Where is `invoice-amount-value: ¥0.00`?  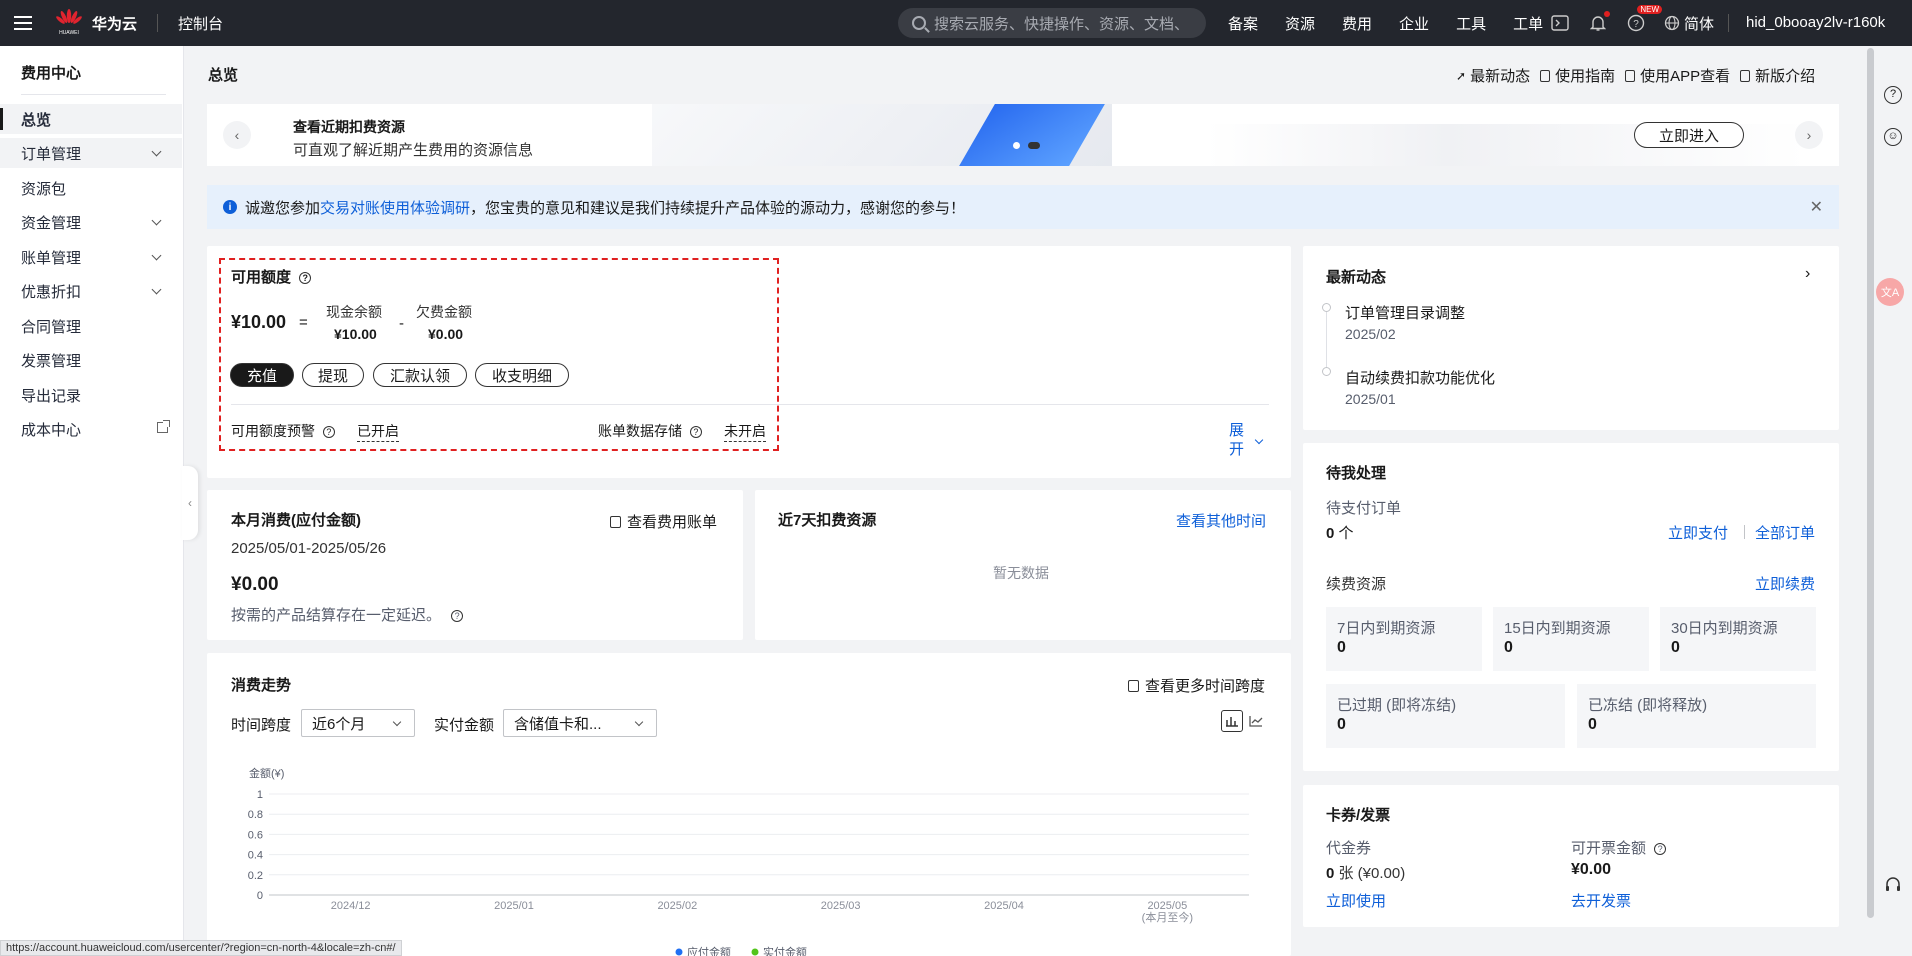 invoice-amount-value: ¥0.00 is located at coordinates (1591, 869).